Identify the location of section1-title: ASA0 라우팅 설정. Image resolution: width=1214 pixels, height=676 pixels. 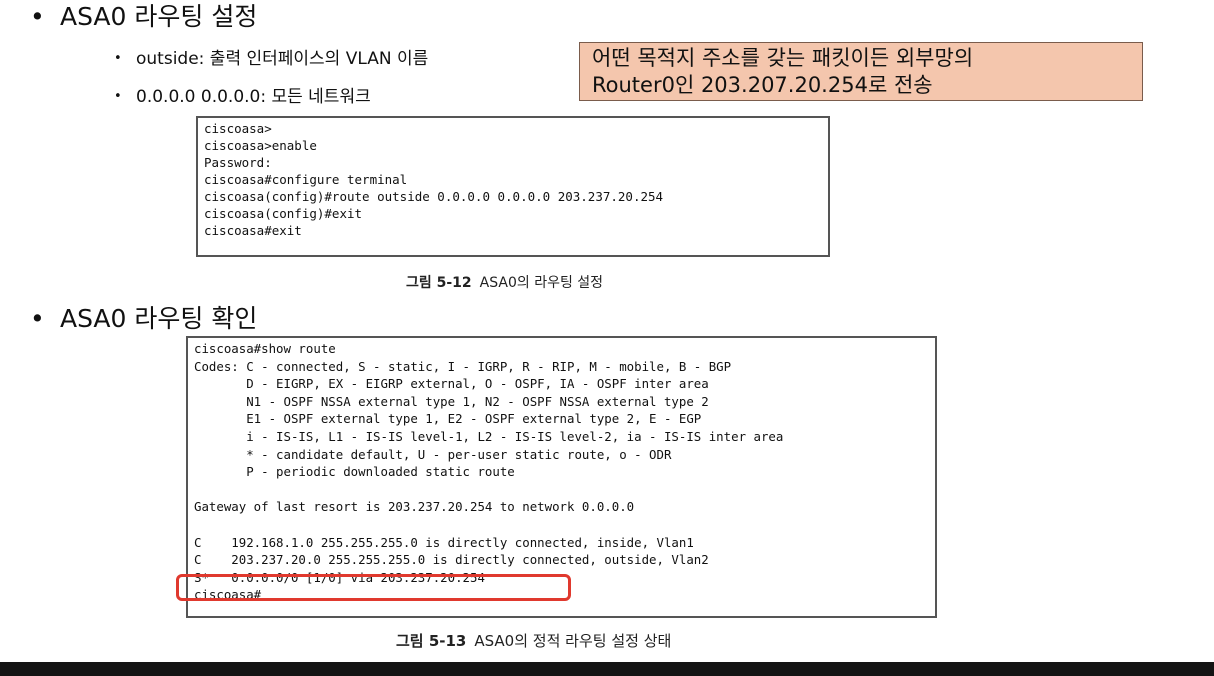
(159, 16).